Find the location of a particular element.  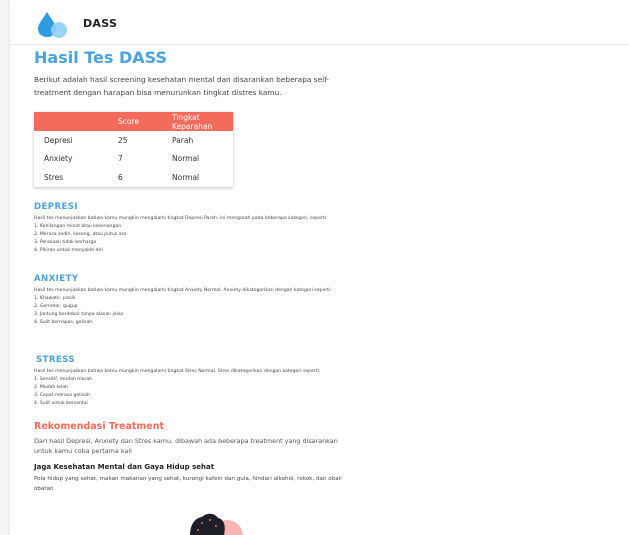

section-title: ANXIETY is located at coordinates (56, 279).